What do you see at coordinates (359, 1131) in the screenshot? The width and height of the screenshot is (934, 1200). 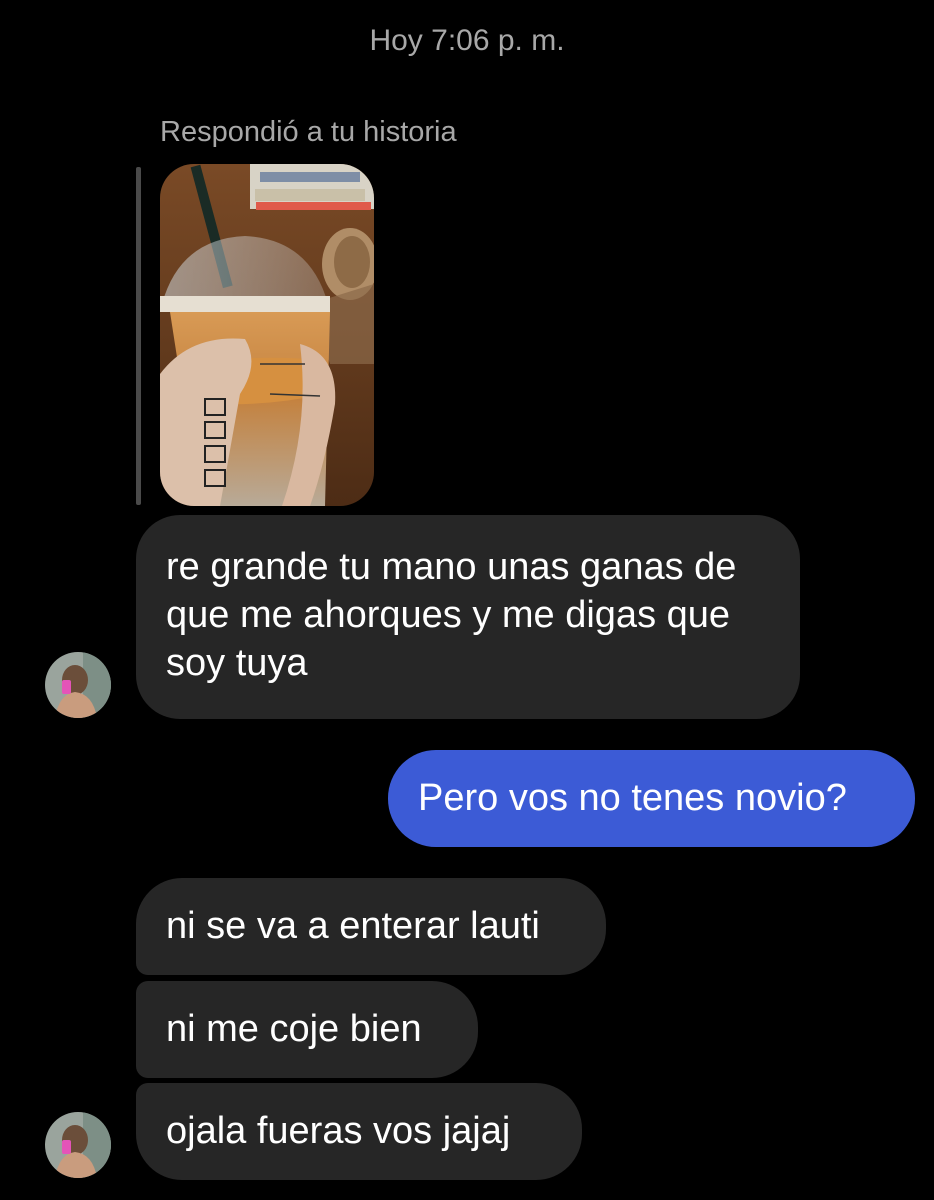 I see `incoming-message-bubble: ojala fueras vos jajaj` at bounding box center [359, 1131].